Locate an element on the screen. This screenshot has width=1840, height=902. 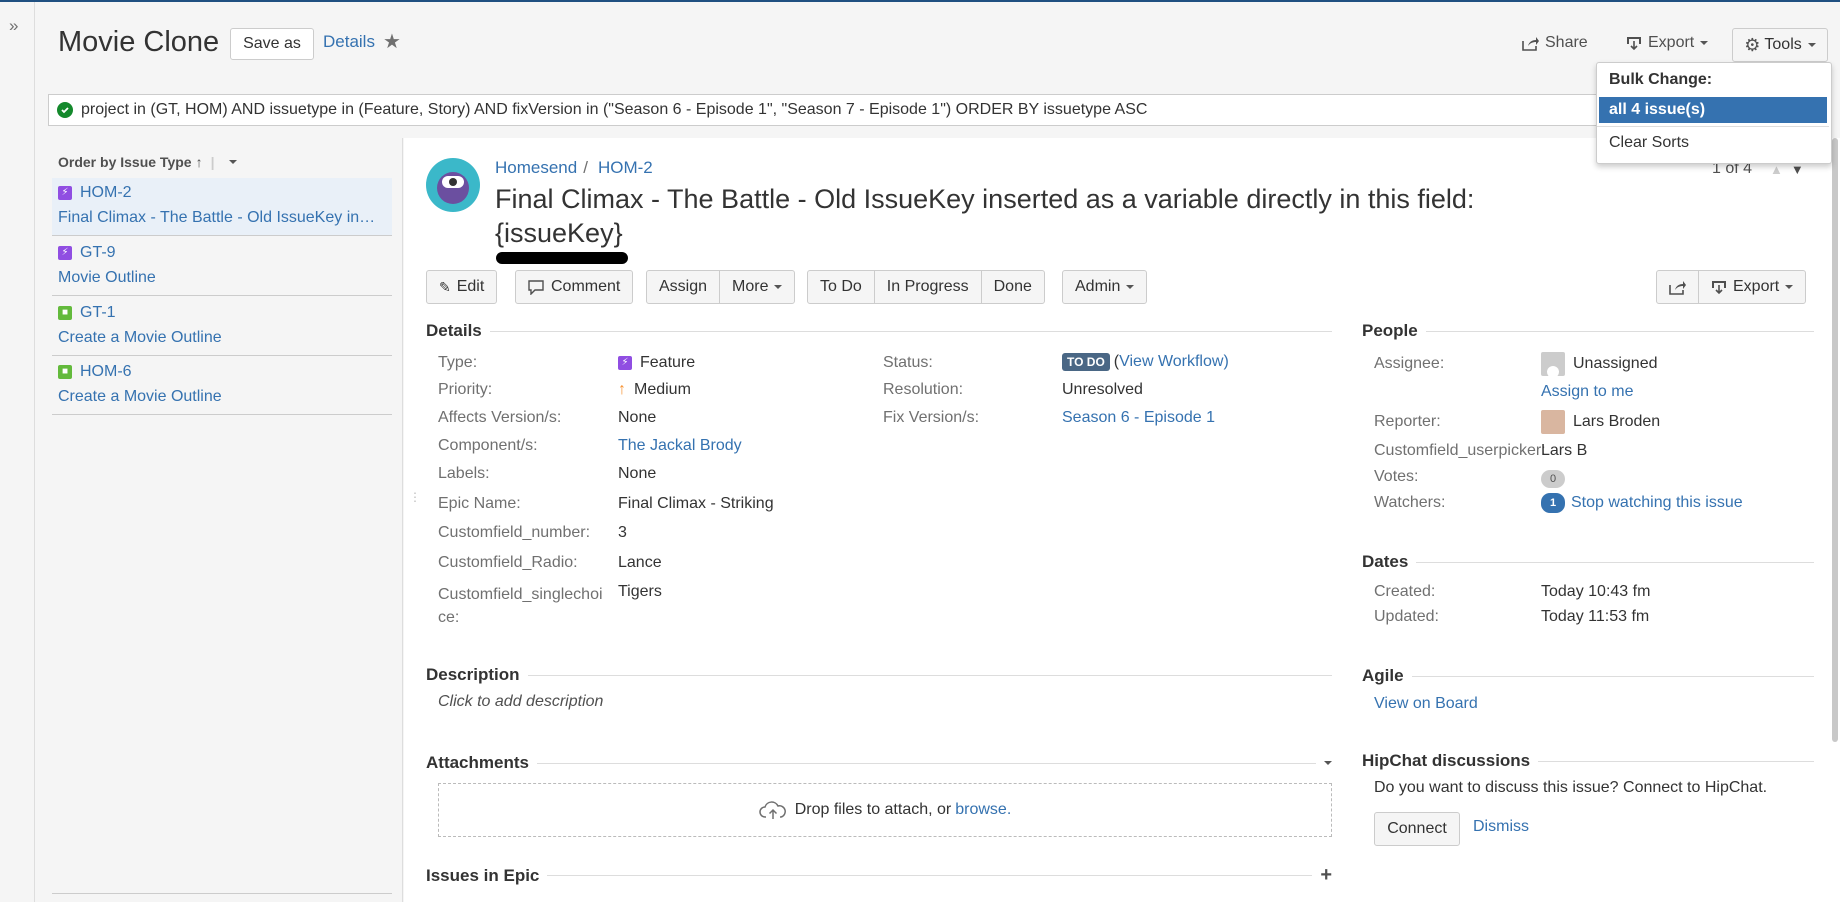
reporter-value: Lars Broden is located at coordinates (1600, 422).